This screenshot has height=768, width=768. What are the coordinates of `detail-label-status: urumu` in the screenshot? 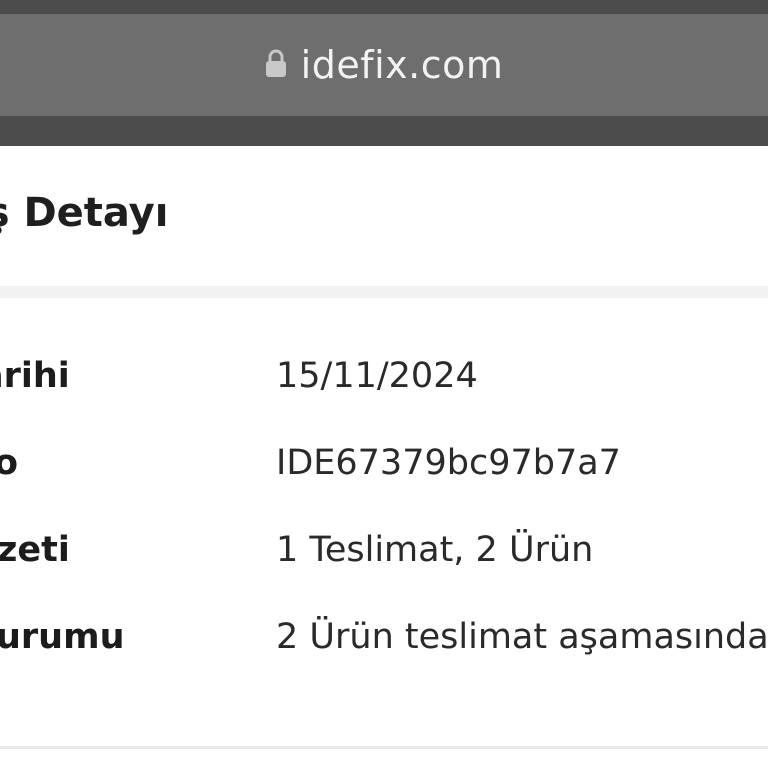 It's located at (62, 637).